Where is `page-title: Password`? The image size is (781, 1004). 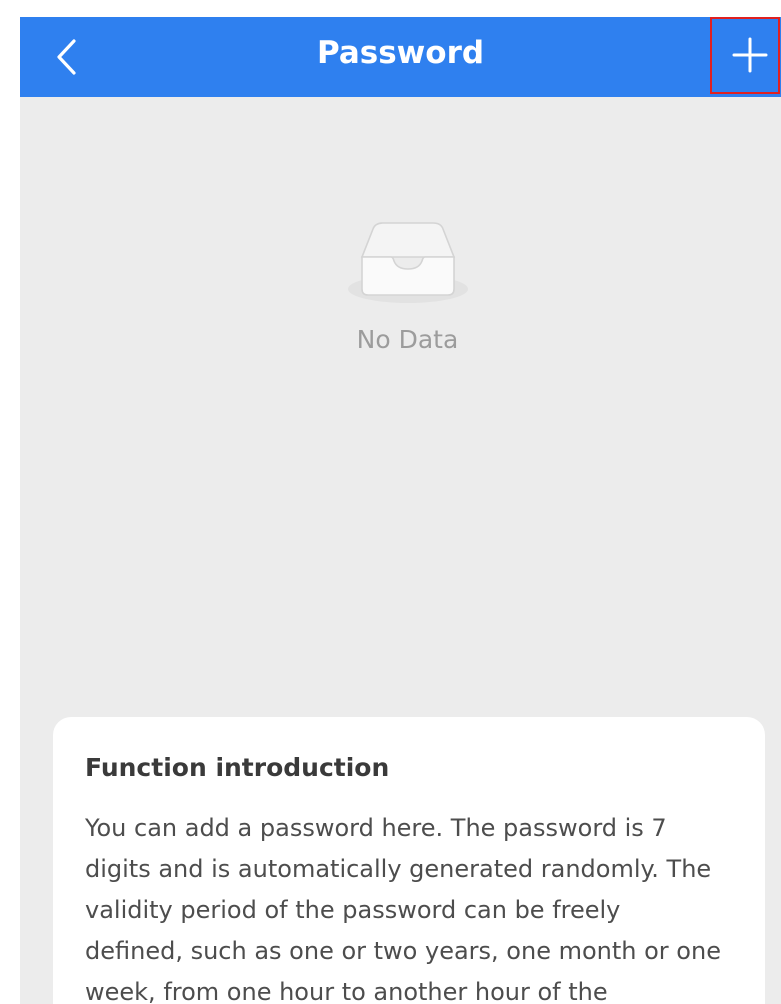 page-title: Password is located at coordinates (400, 53).